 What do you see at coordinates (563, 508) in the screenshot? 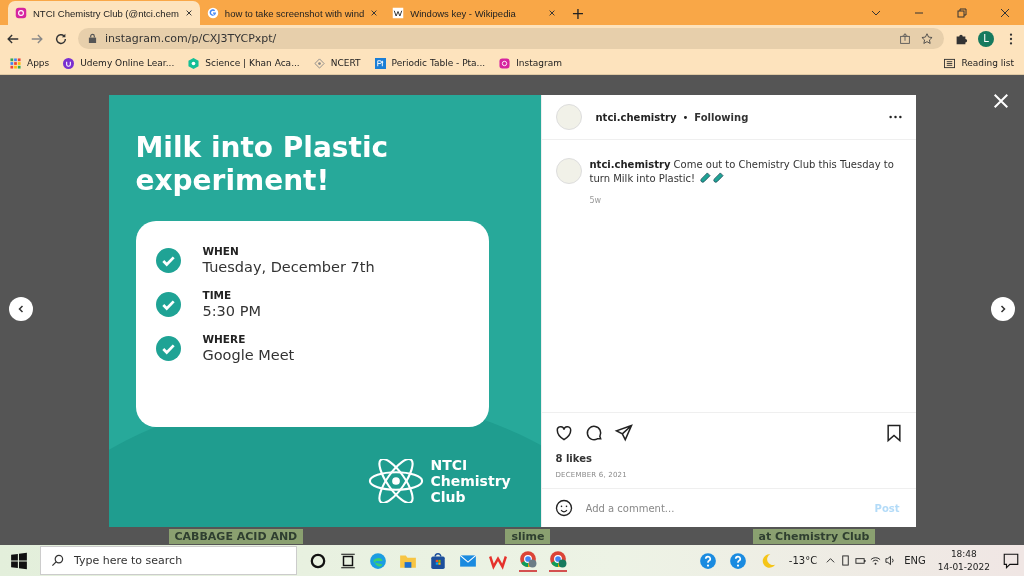
I see `emoji-icon` at bounding box center [563, 508].